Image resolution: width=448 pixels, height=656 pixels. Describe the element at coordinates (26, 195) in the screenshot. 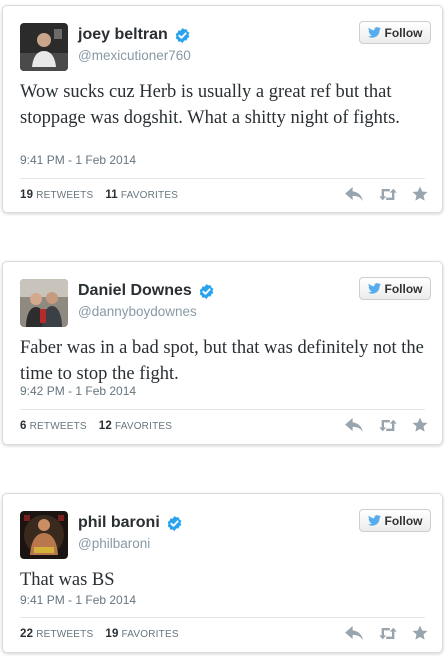

I see `retweet-count: 19` at that location.